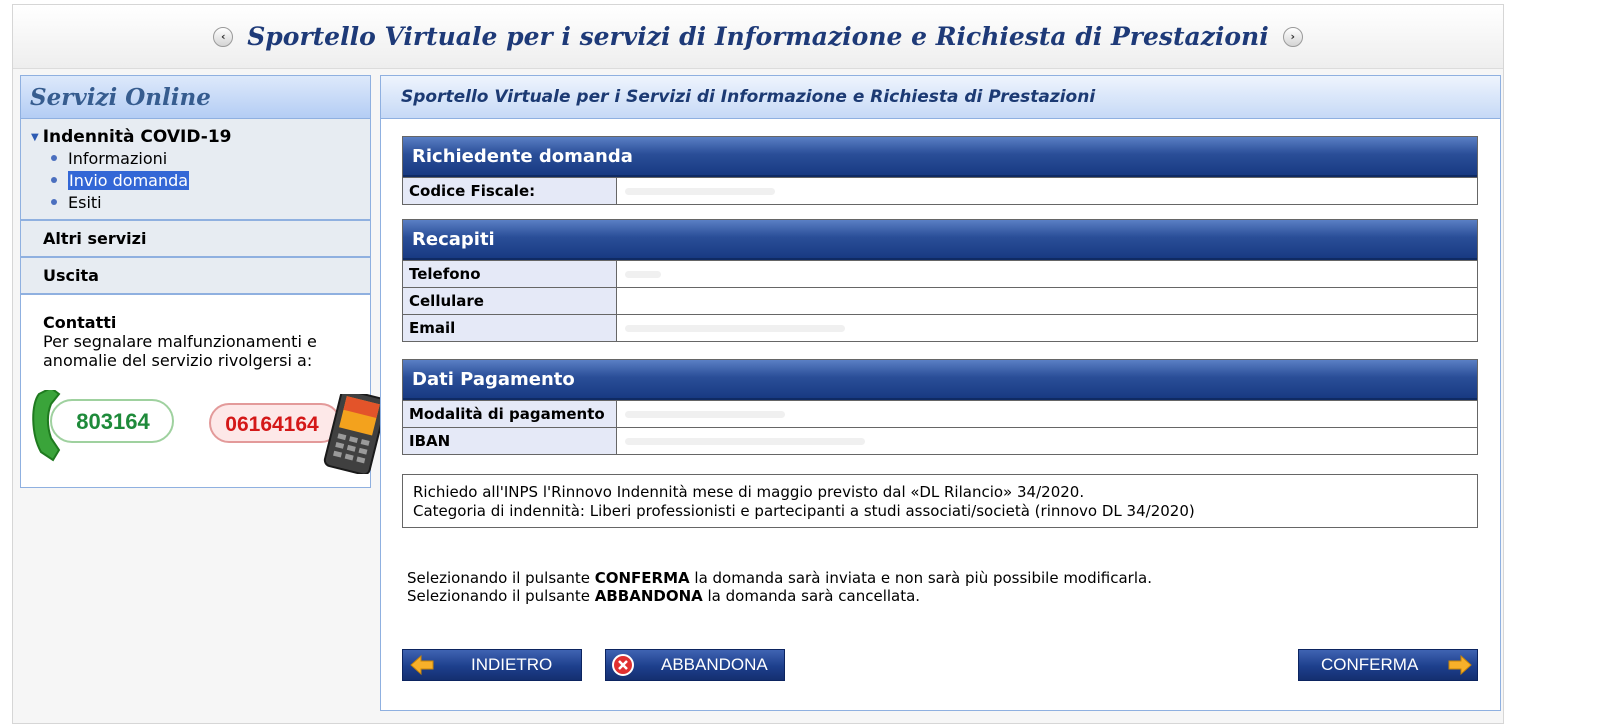 The width and height of the screenshot is (1620, 724). I want to click on cancel-icon, so click(623, 665).